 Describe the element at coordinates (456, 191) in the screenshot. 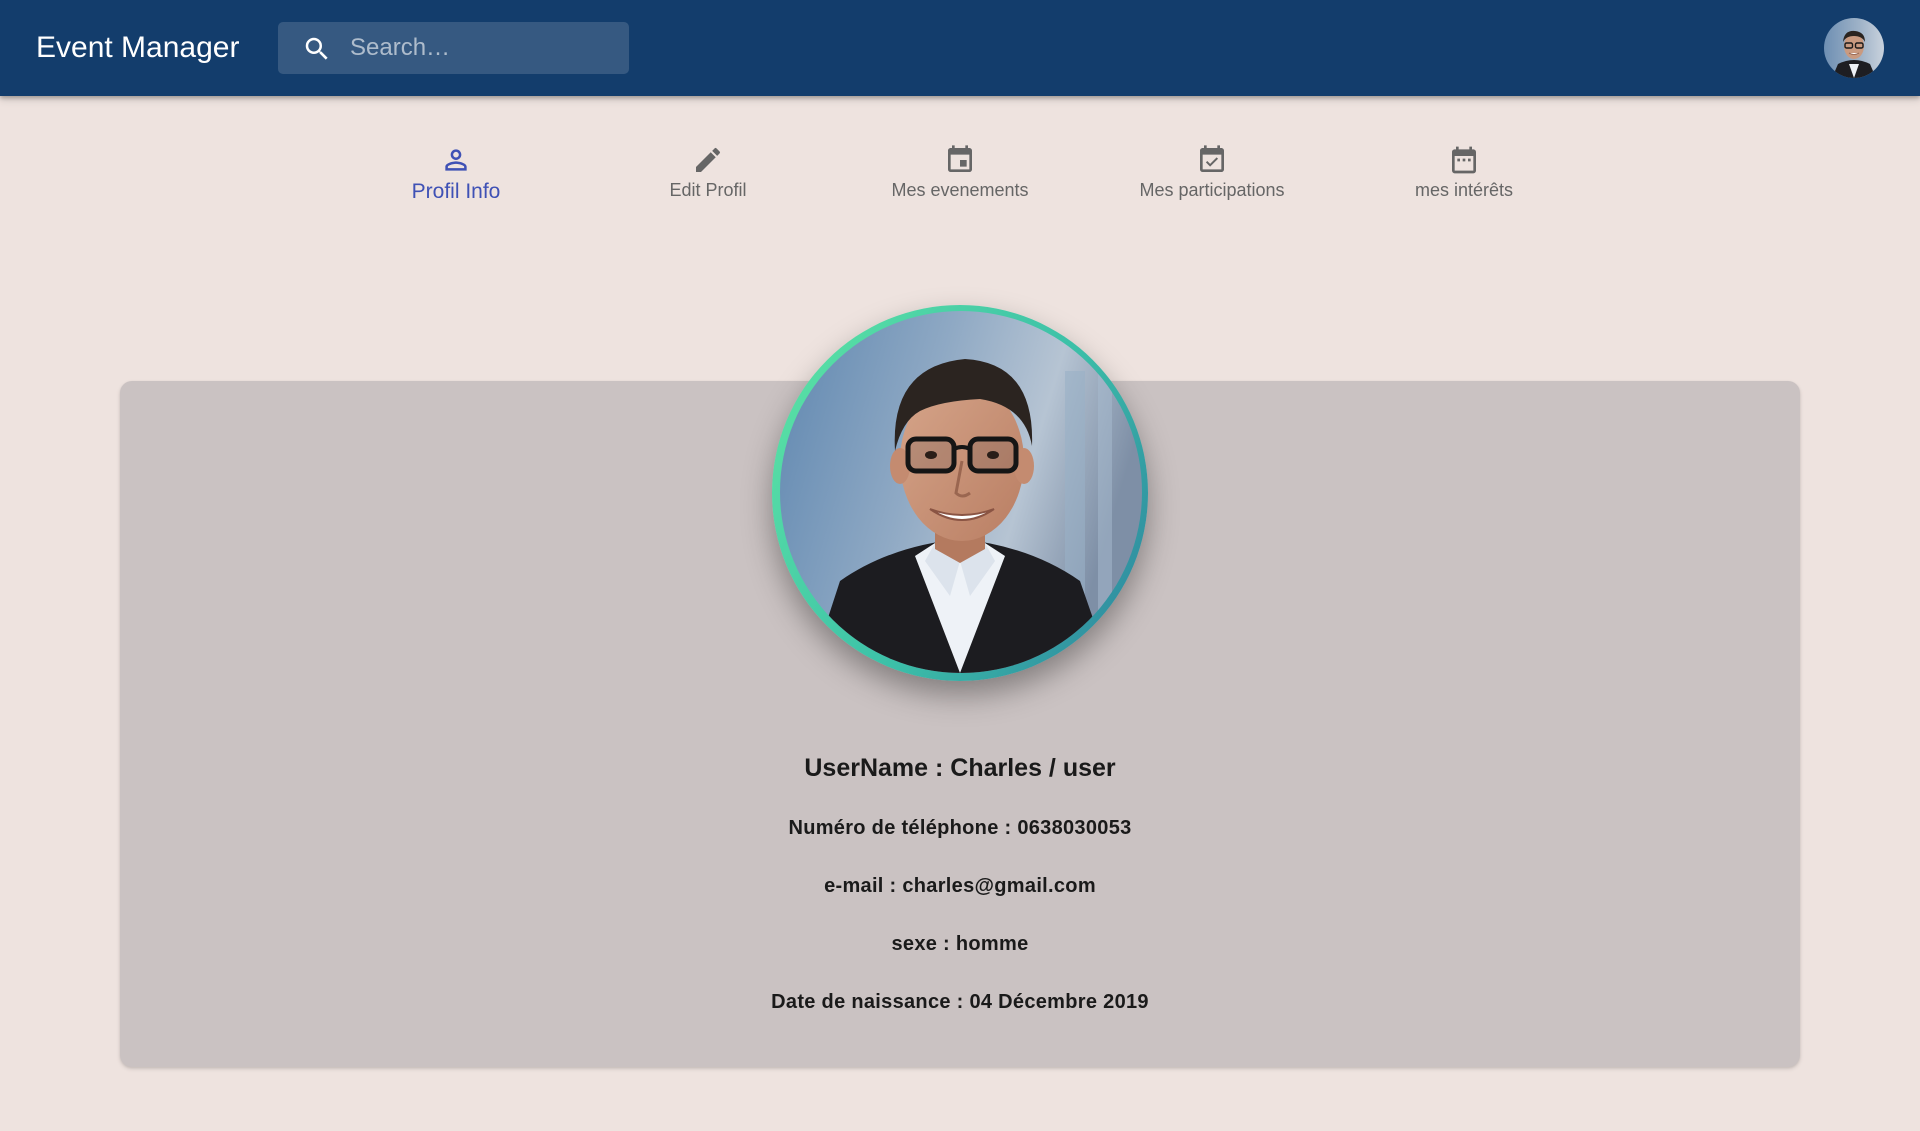

I see `tab-label: Profil Info` at that location.